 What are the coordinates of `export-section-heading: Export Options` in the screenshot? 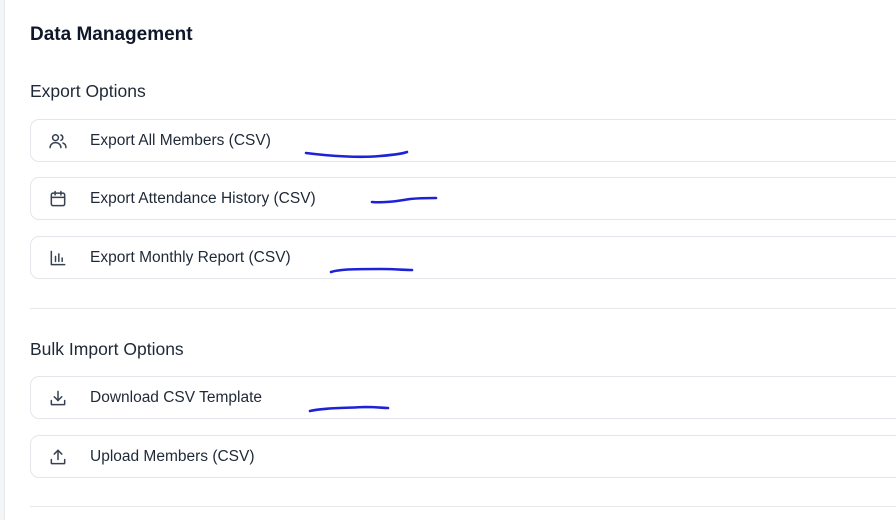 It's located at (88, 91).